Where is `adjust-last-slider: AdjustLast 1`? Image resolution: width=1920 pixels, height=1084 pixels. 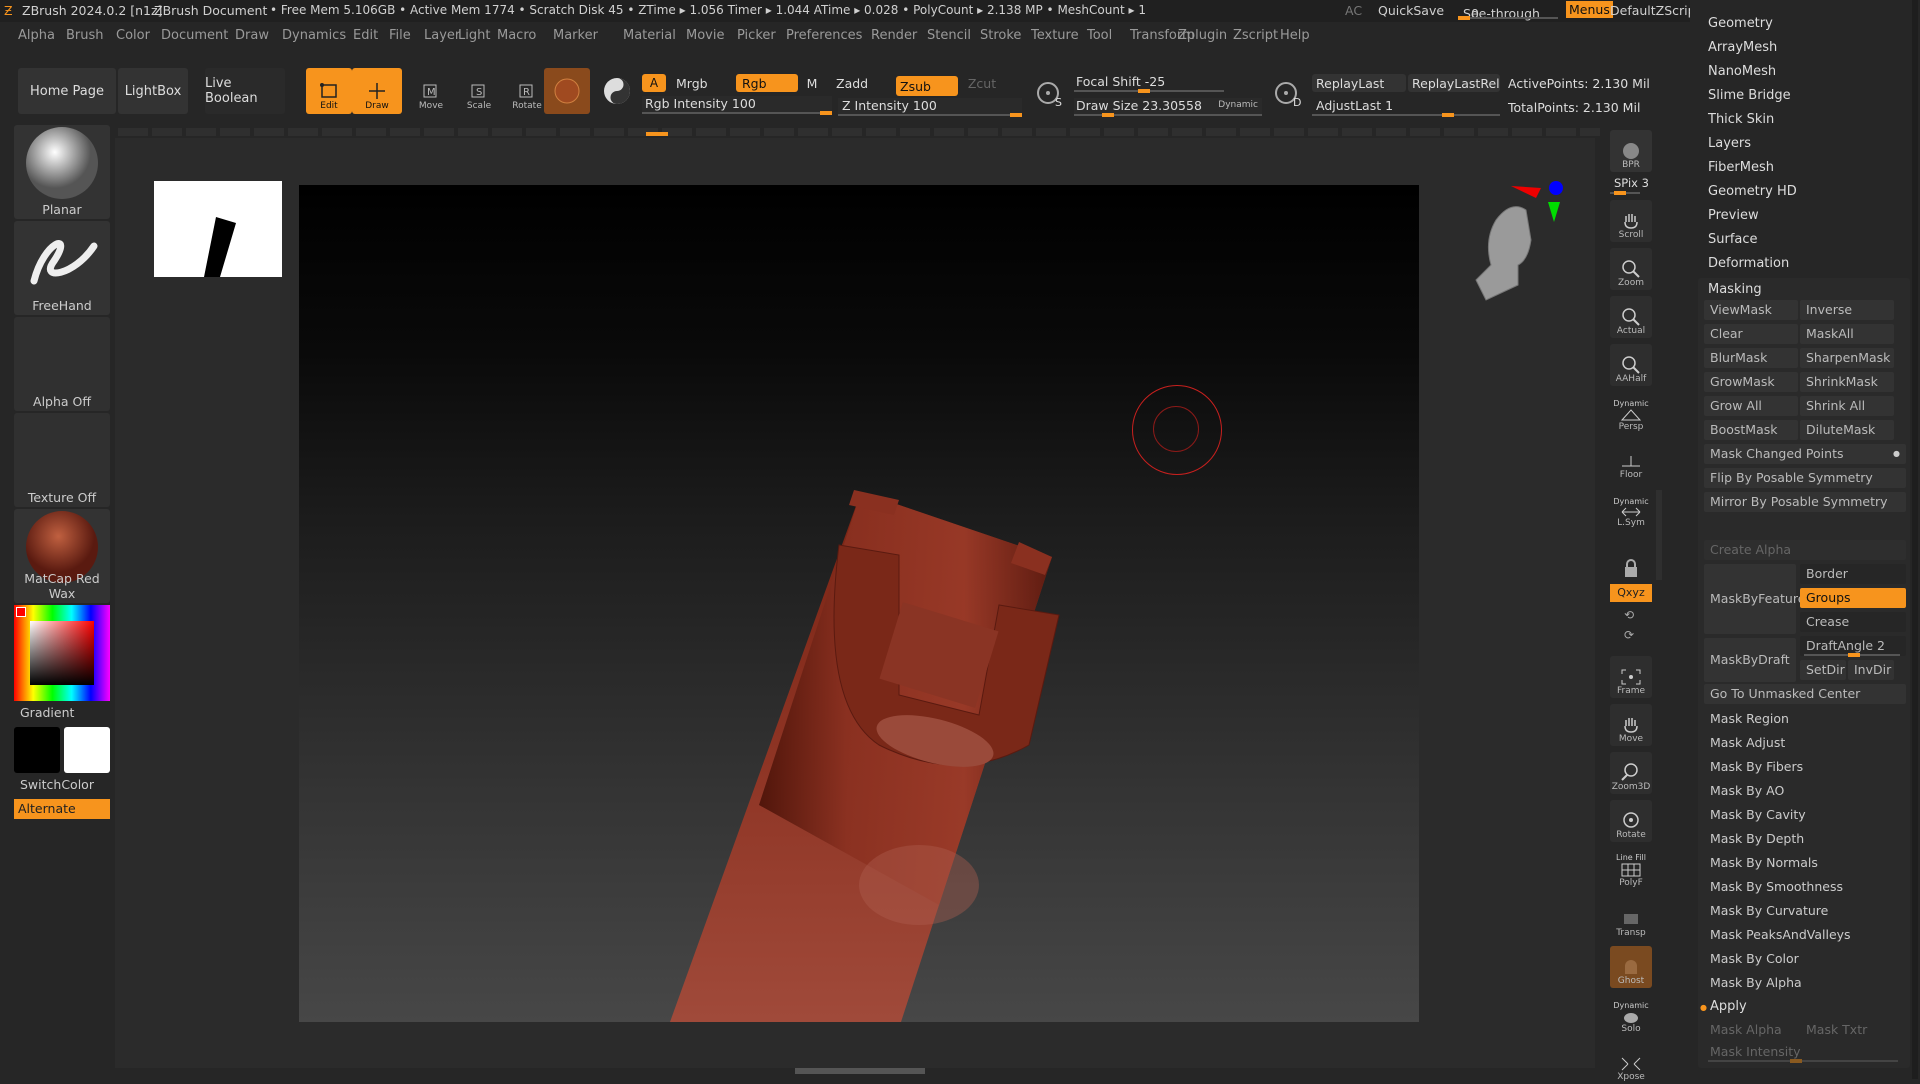
adjust-last-slider: AdjustLast 1 is located at coordinates (1406, 107).